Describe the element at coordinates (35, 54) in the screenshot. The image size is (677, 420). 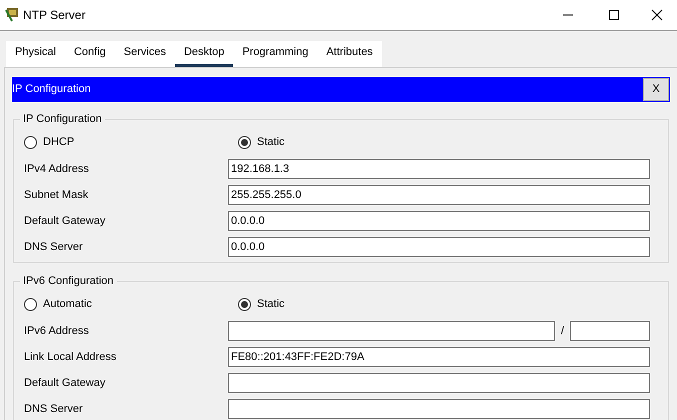
I see `tab: Physical` at that location.